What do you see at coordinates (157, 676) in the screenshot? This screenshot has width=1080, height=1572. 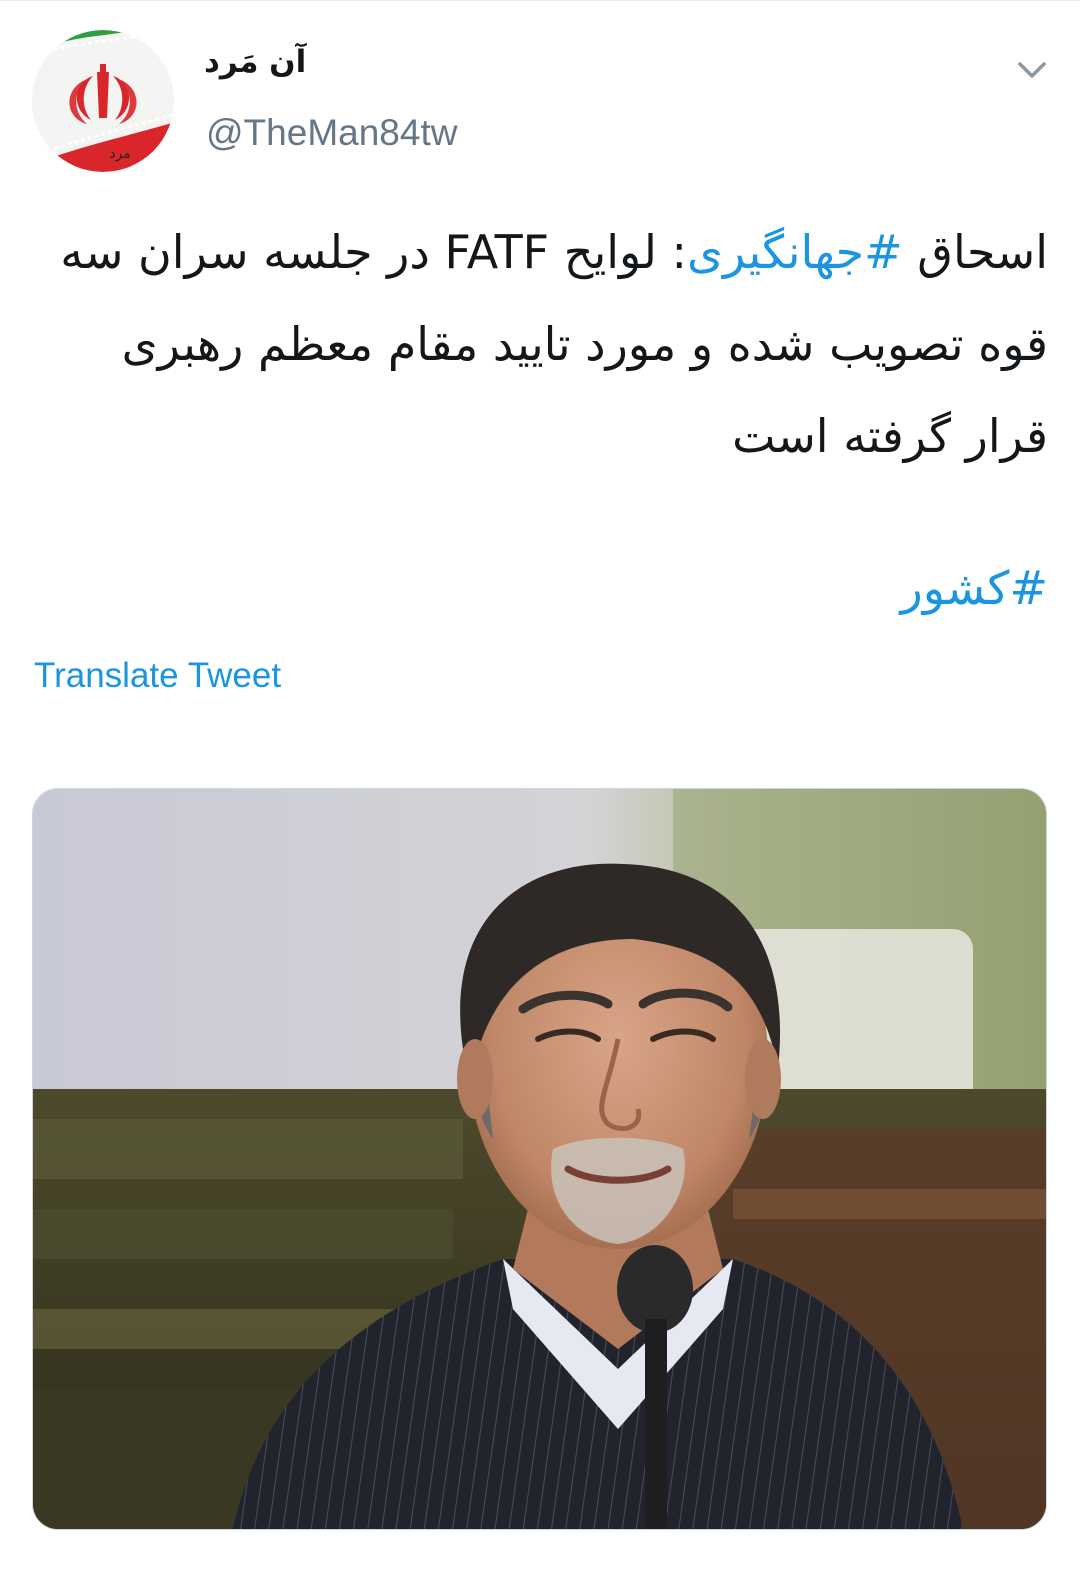 I see `translate-tweet-link: Translate Tweet` at bounding box center [157, 676].